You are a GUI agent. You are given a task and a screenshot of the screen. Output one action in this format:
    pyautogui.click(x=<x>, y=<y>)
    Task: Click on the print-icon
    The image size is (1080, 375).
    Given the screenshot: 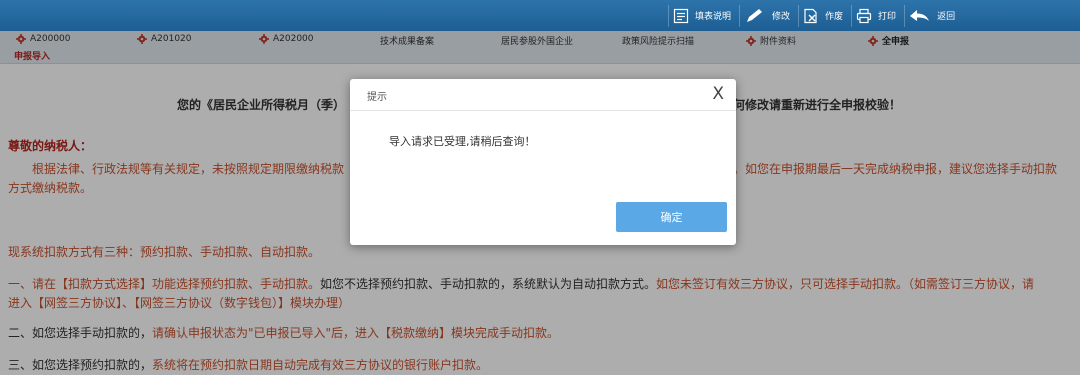 What is the action you would take?
    pyautogui.click(x=864, y=15)
    